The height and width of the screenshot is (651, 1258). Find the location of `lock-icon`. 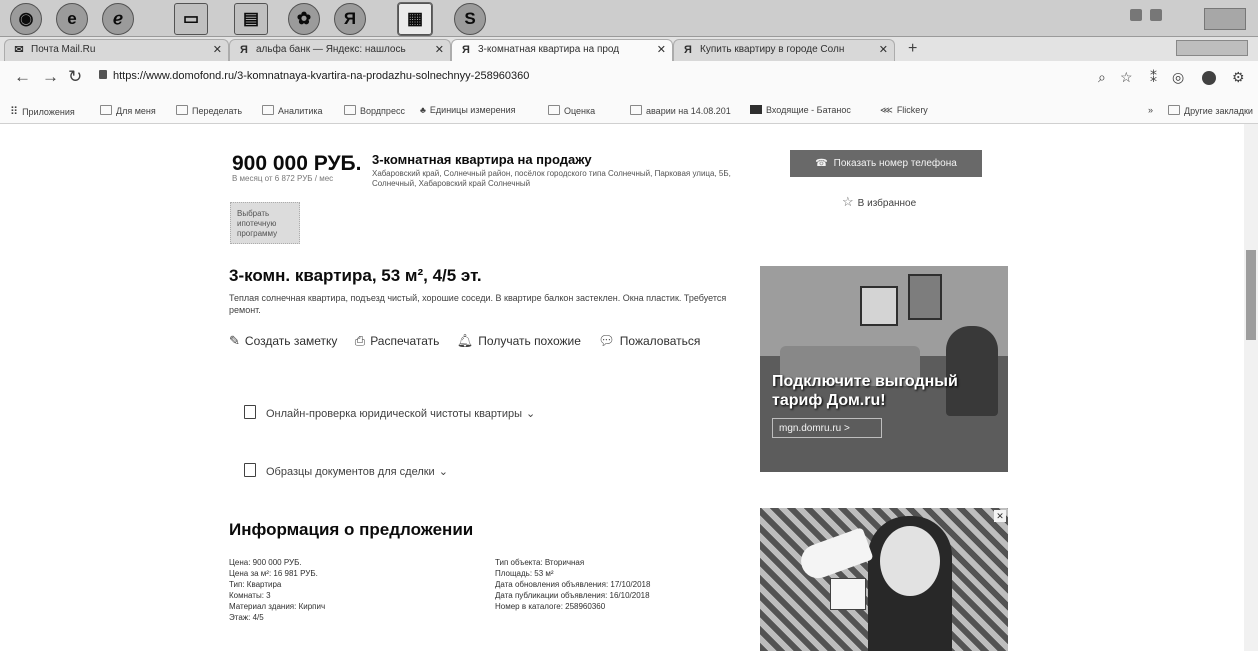

lock-icon is located at coordinates (103, 74).